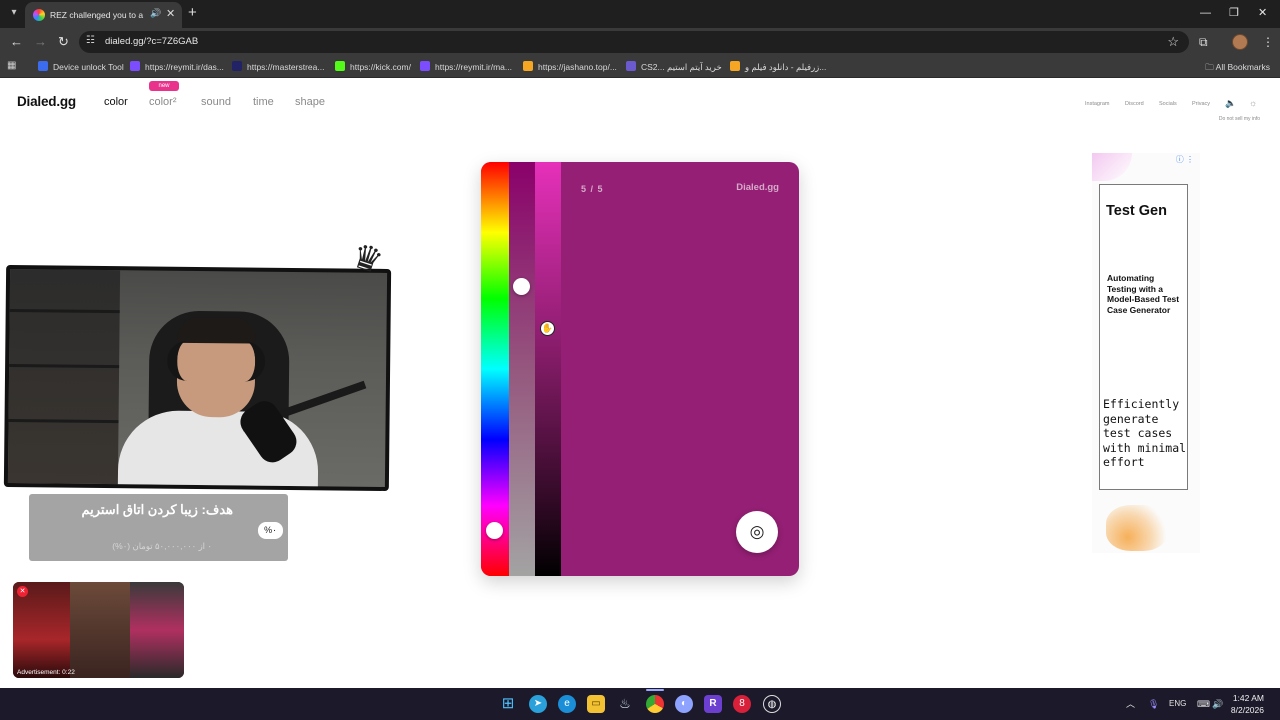 This screenshot has width=1280, height=720. I want to click on nav-color-squared: color², so click(163, 102).